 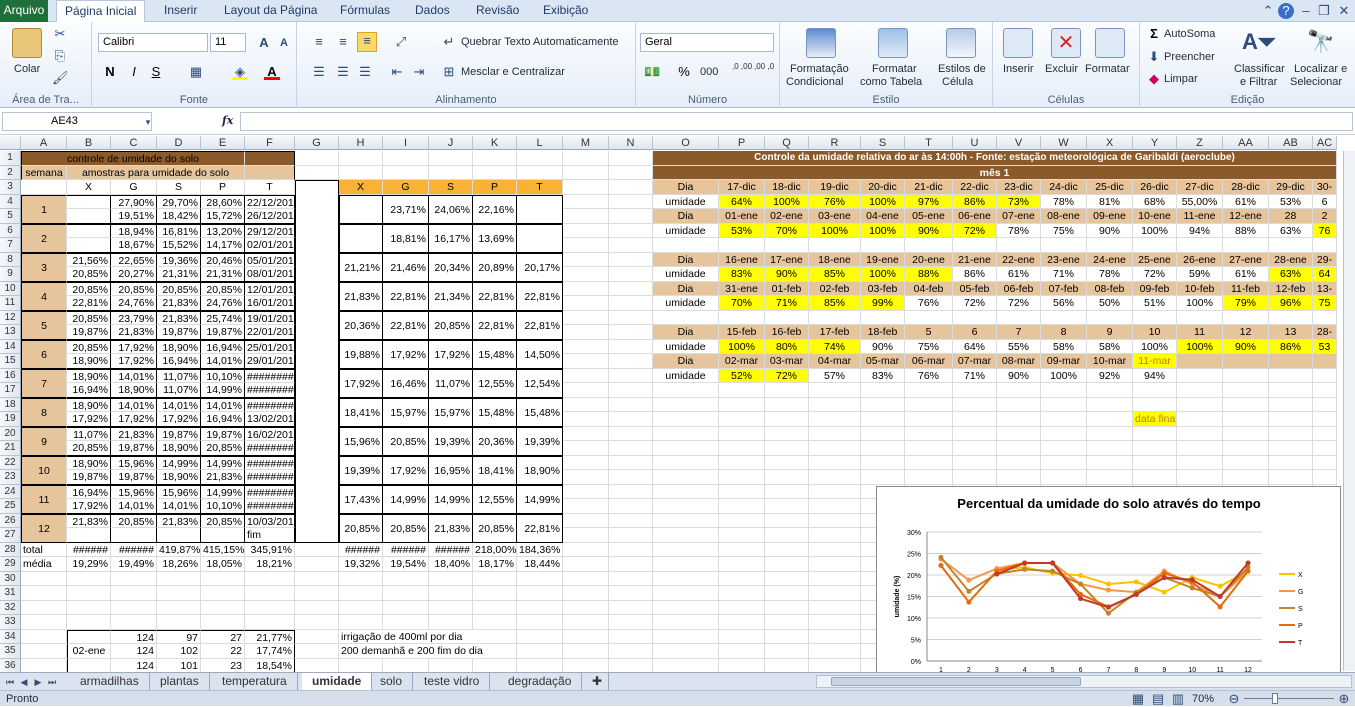 I want to click on avg-value: 20,89%, so click(x=495, y=267).